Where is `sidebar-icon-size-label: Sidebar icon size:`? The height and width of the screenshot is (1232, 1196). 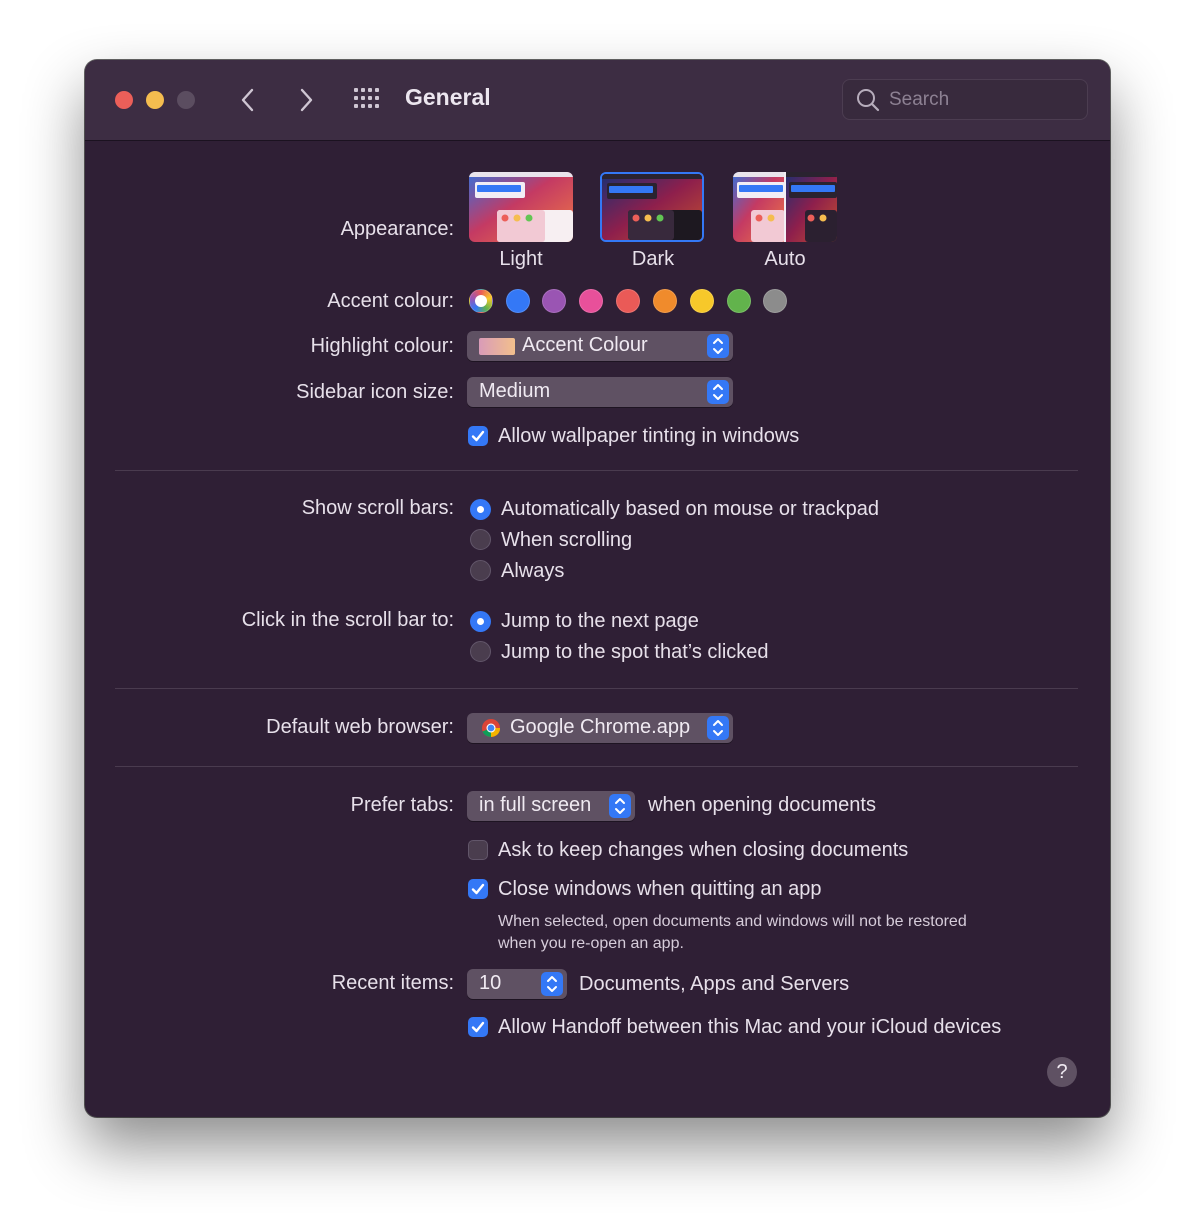 sidebar-icon-size-label: Sidebar icon size: is located at coordinates (375, 392).